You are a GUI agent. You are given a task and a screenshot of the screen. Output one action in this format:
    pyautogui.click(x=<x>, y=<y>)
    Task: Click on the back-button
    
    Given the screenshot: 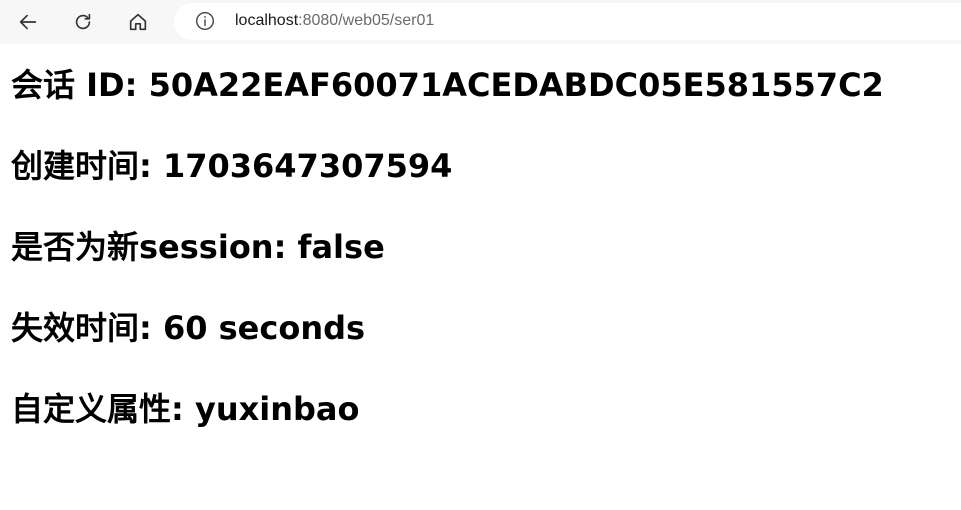 What is the action you would take?
    pyautogui.click(x=28, y=22)
    